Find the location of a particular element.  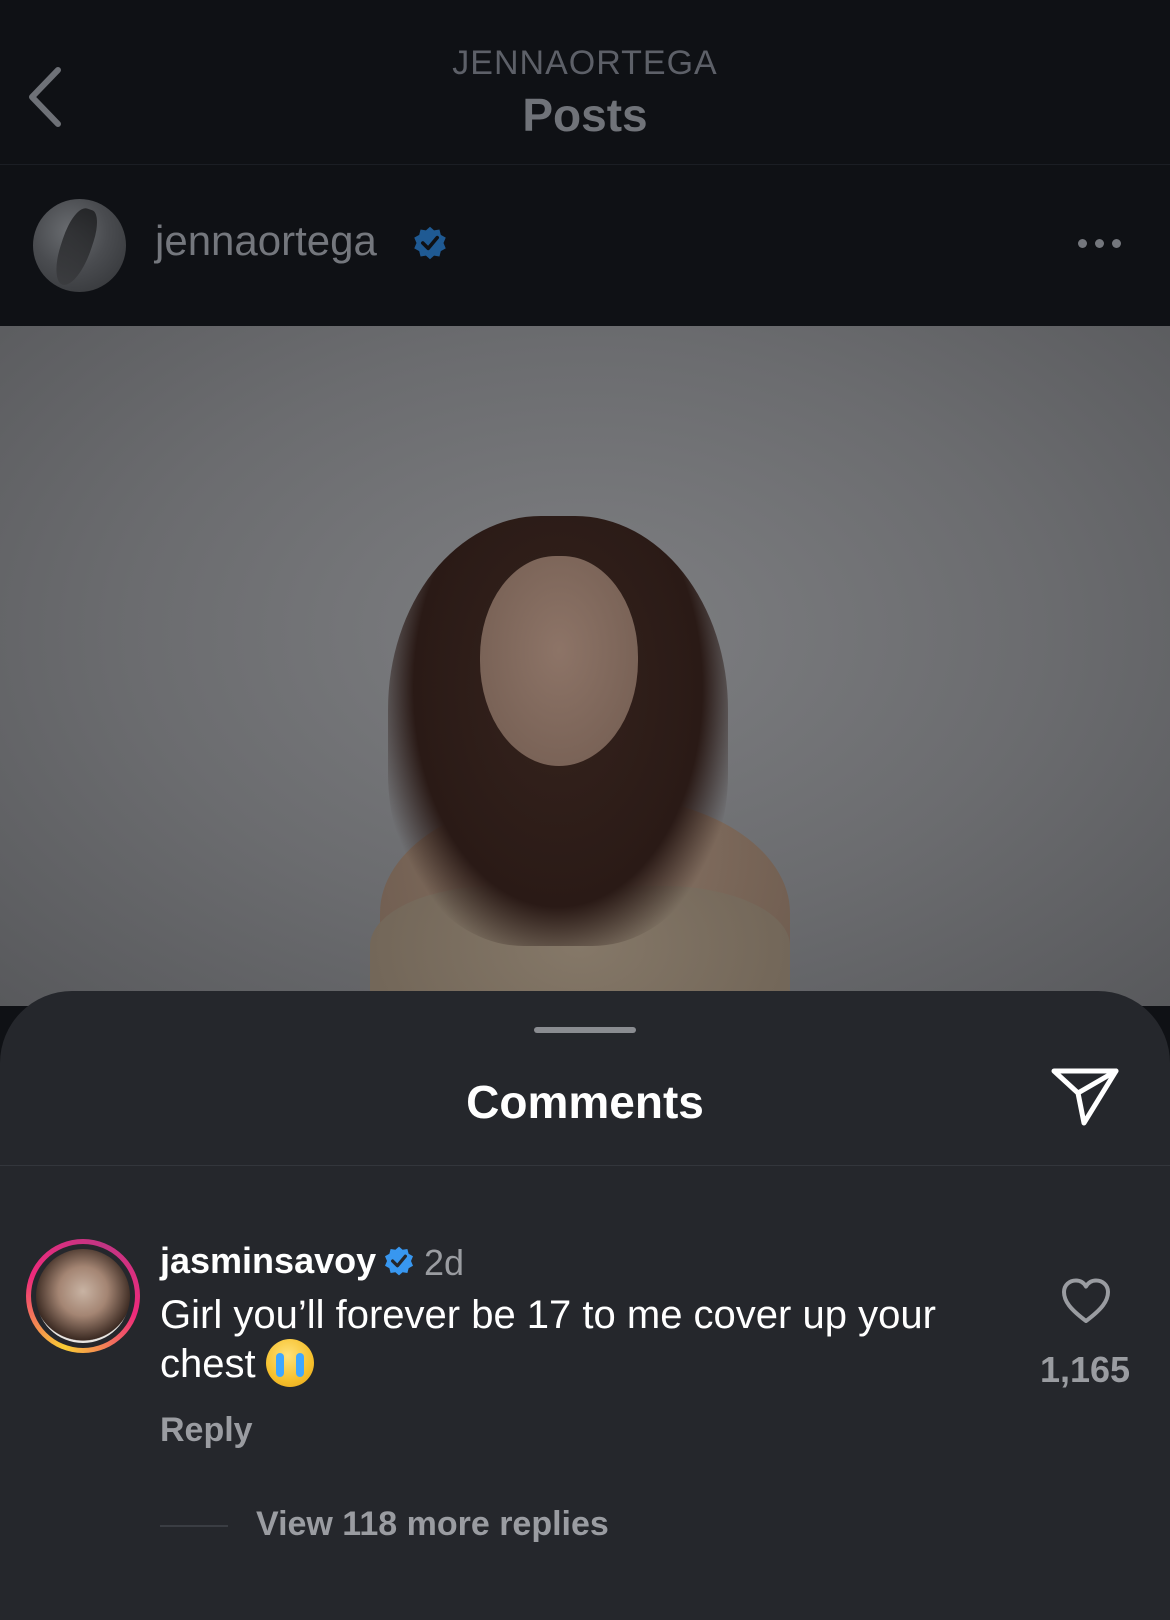

heart-icon is located at coordinates (1086, 1301).